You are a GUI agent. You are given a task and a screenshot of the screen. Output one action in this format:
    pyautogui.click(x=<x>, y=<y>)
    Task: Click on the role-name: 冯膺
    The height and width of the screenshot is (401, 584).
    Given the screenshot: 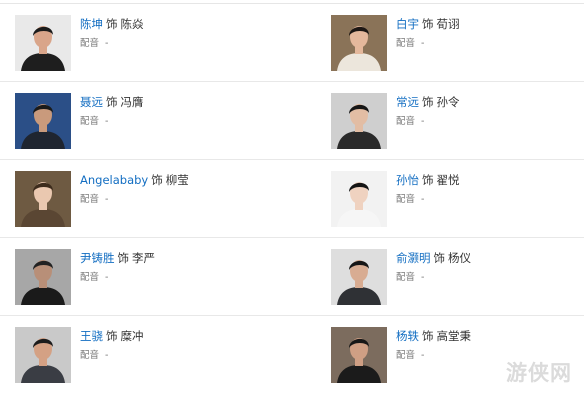 What is the action you would take?
    pyautogui.click(x=132, y=102)
    